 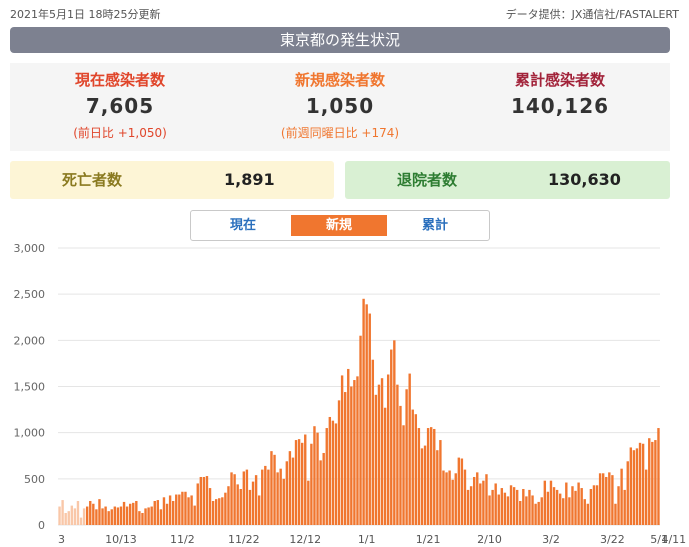 I want to click on updated-timestamp: 2021年5月1日 18時25分更新, so click(x=85, y=14).